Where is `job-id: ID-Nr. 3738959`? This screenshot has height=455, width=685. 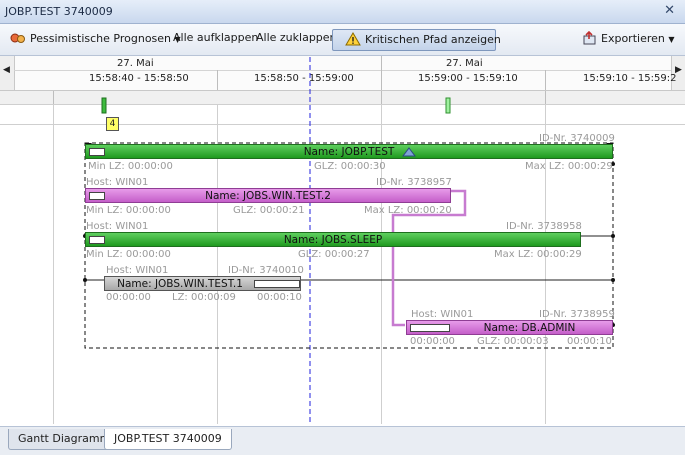
job-id: ID-Nr. 3738959 is located at coordinates (577, 314).